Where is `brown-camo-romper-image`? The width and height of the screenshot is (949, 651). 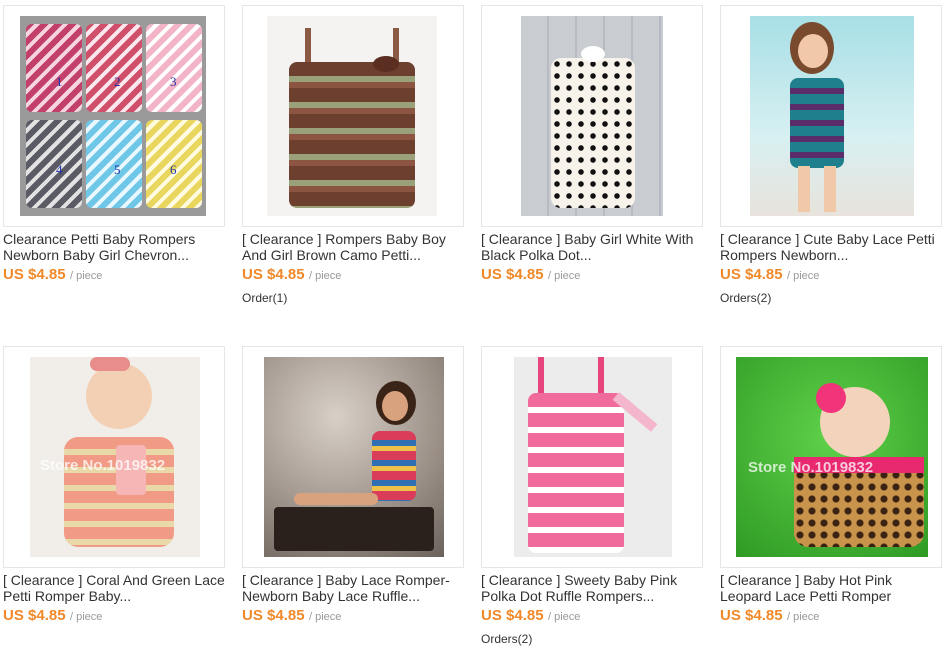
brown-camo-romper-image is located at coordinates (352, 116).